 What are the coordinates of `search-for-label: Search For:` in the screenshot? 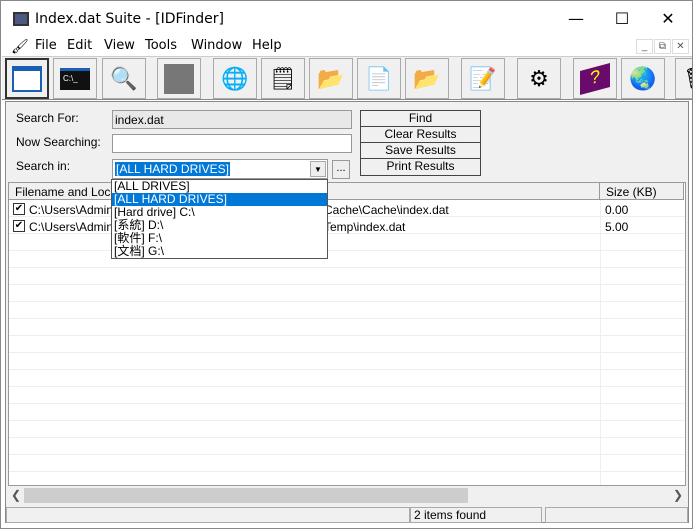 It's located at (47, 118).